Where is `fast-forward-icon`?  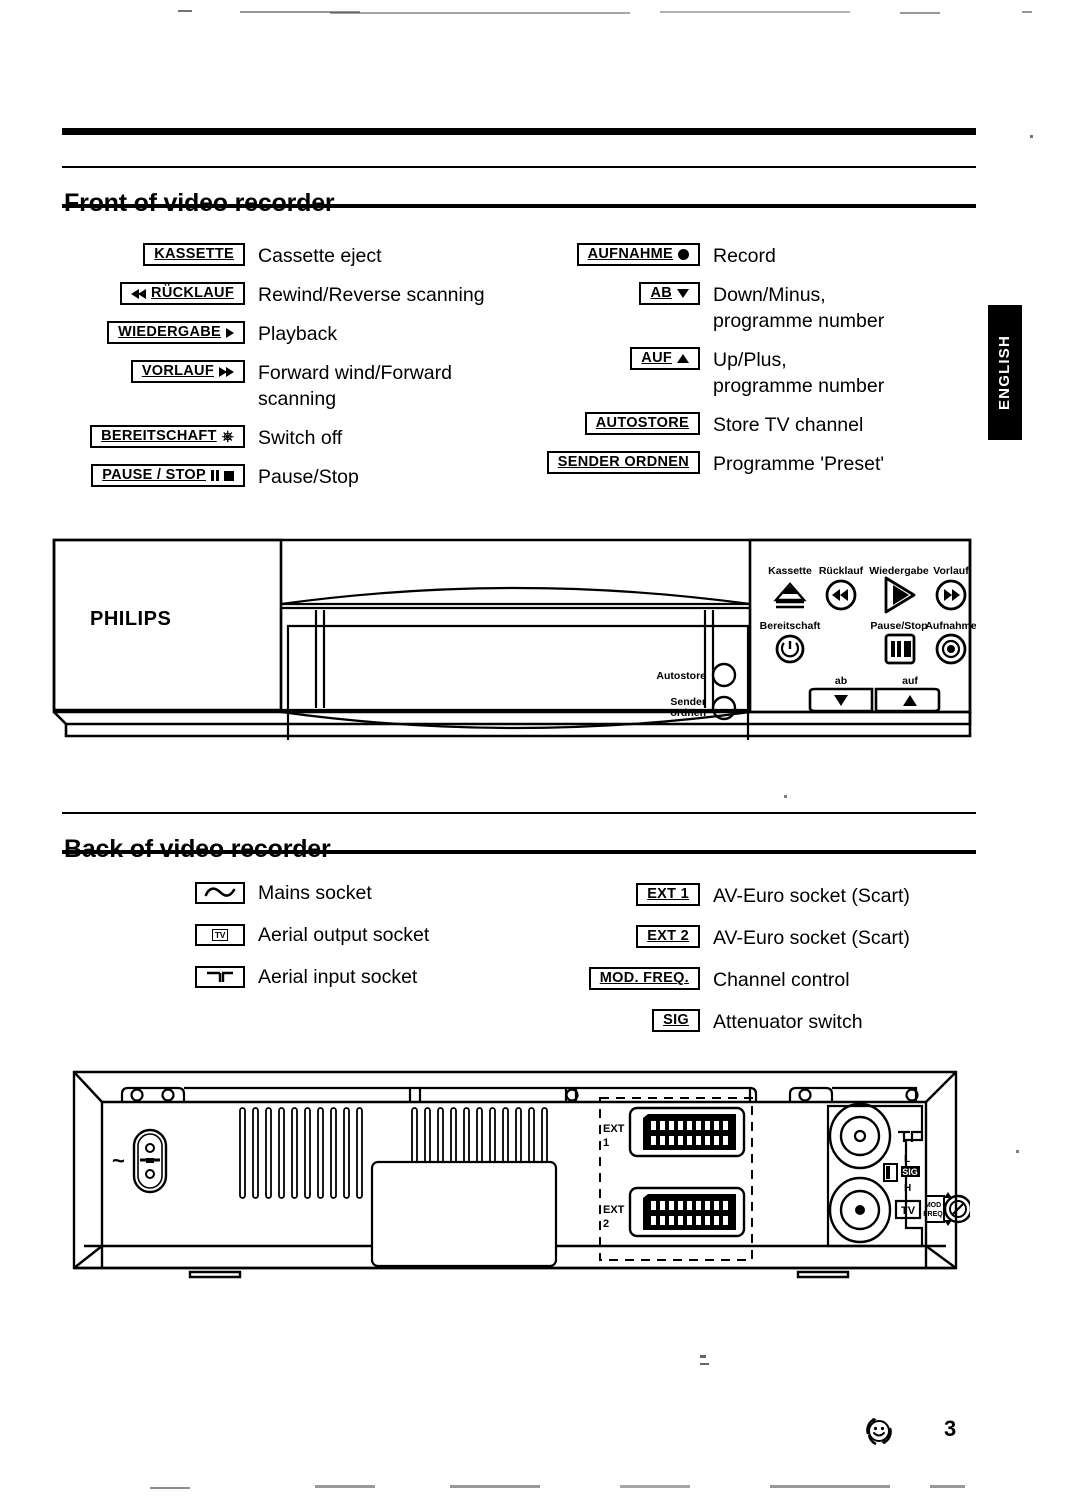
fast-forward-icon is located at coordinates (226, 371).